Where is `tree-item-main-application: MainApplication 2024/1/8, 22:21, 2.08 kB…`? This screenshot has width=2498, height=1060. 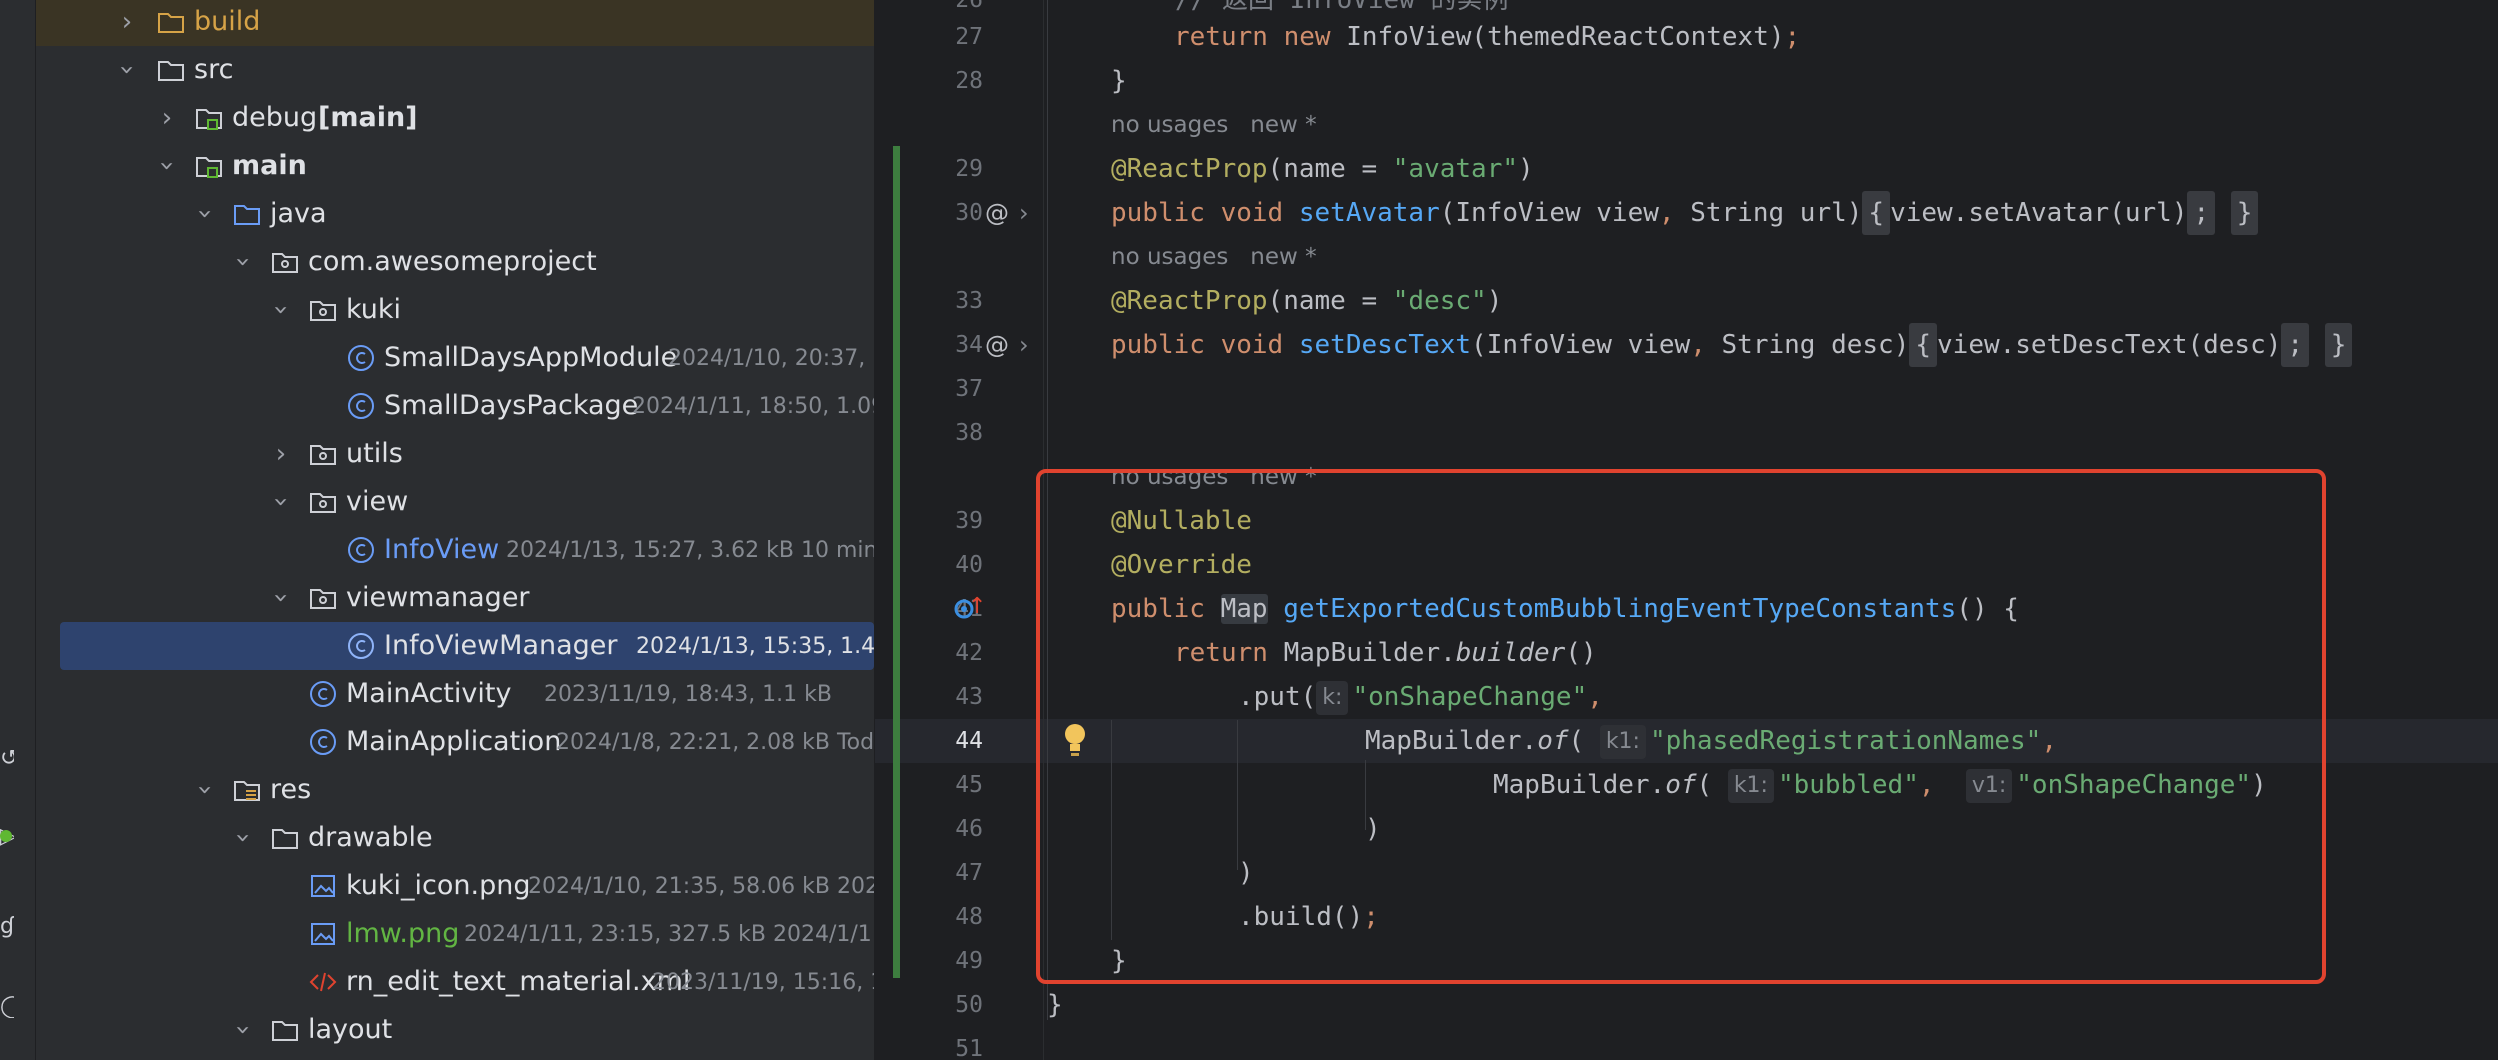
tree-item-main-application: MainApplication 2024/1/8, 22:21, 2.08 kB… is located at coordinates (455, 742).